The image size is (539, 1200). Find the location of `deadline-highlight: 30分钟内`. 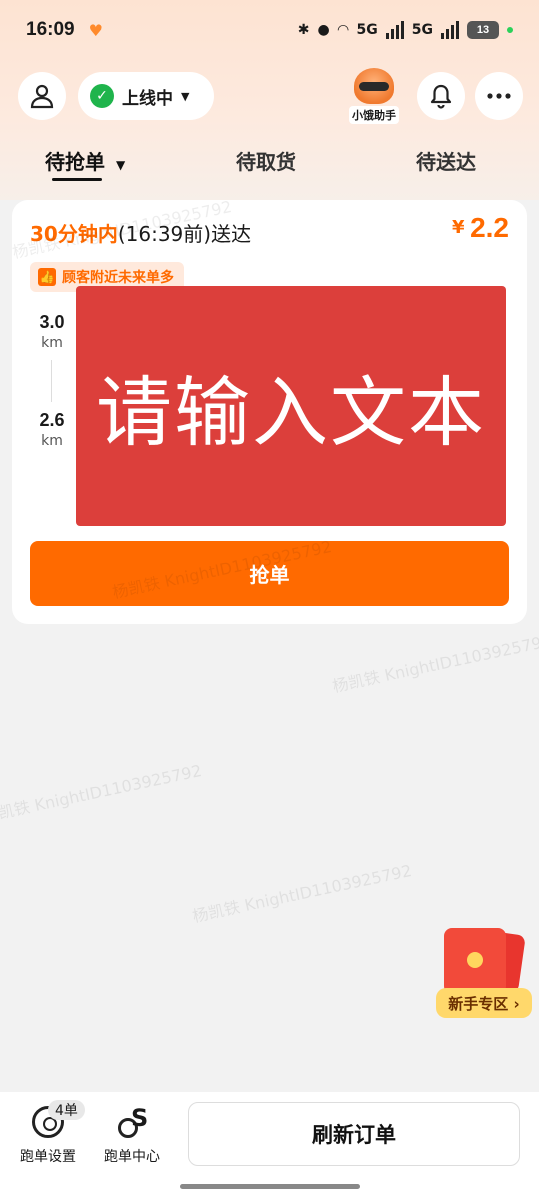

deadline-highlight: 30分钟内 is located at coordinates (74, 234).